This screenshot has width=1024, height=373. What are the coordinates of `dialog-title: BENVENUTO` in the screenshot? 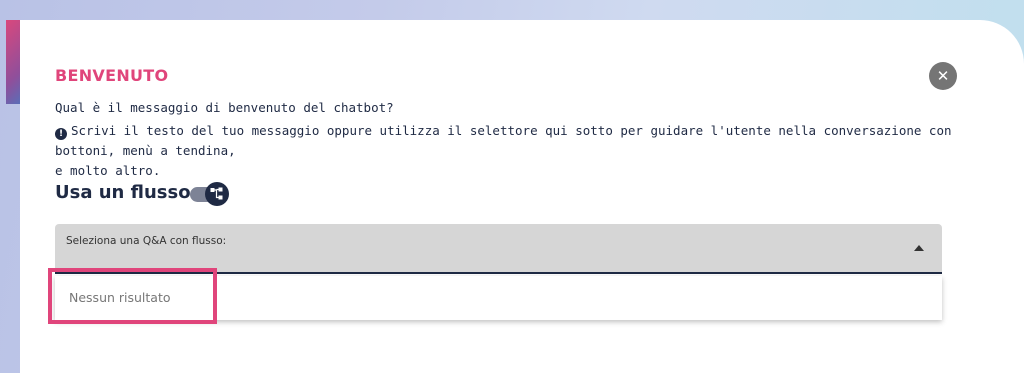 It's located at (112, 75).